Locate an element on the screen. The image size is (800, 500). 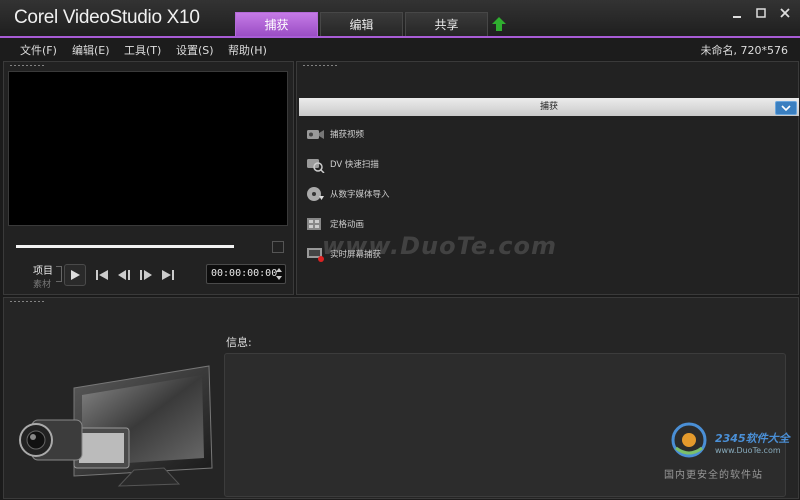
capture-dropdown-button is located at coordinates (786, 108).